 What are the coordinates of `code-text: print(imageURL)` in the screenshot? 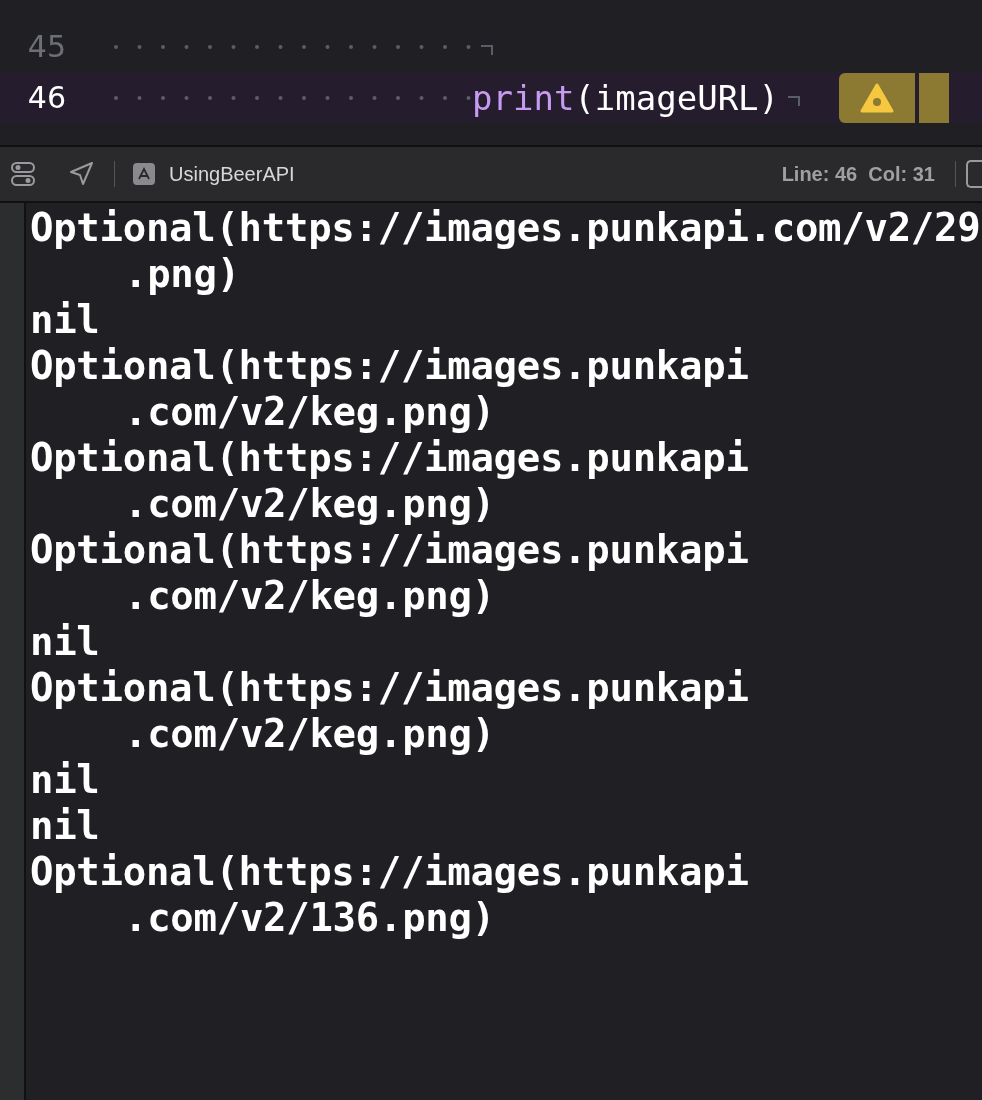 It's located at (626, 97).